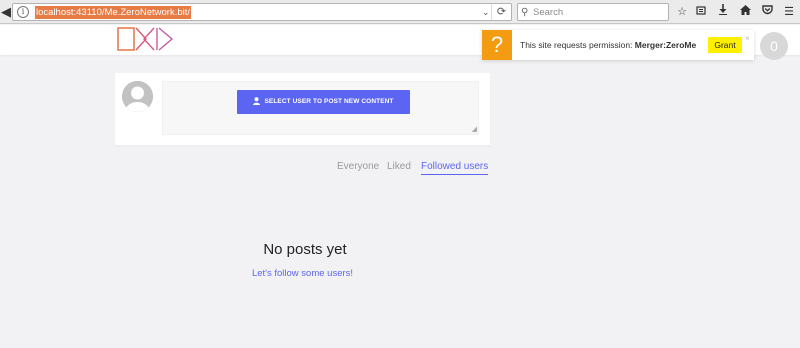 The height and width of the screenshot is (348, 800). Describe the element at coordinates (767, 12) in the screenshot. I see `pocket-icon` at that location.